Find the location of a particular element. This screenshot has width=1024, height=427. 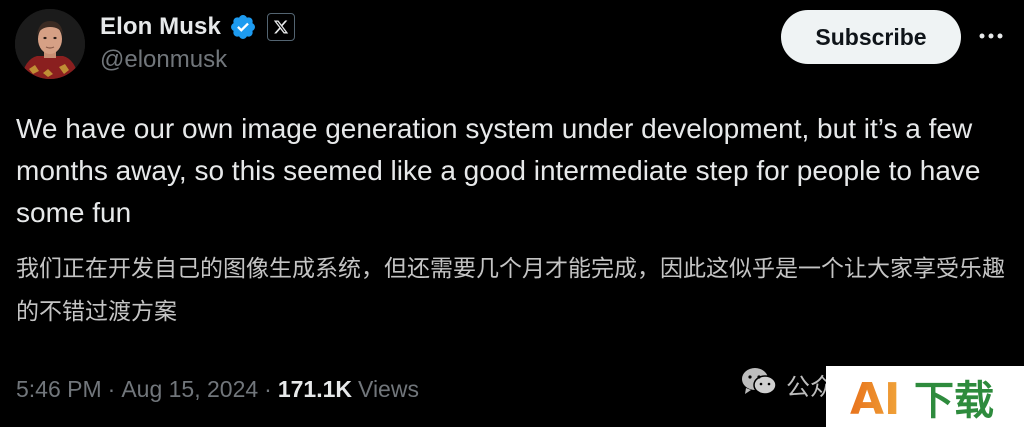

views-label: Views is located at coordinates (388, 389).